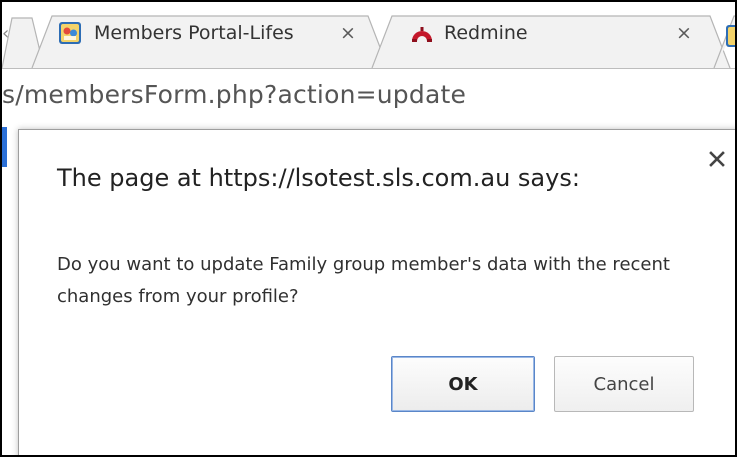  What do you see at coordinates (422, 34) in the screenshot?
I see `redmine-favicon-icon` at bounding box center [422, 34].